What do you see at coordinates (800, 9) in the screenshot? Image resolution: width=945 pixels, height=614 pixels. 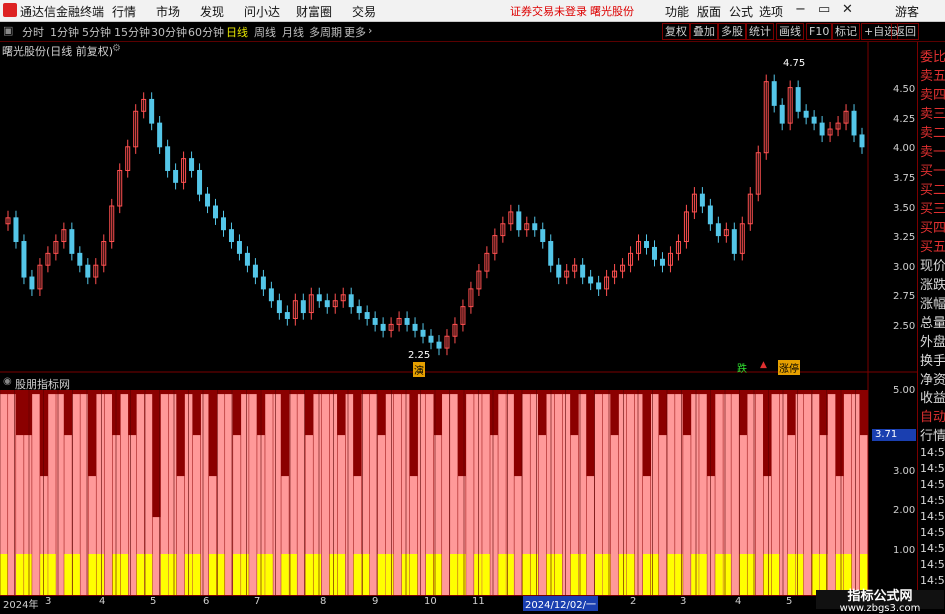 I see `minimize-icon: −` at bounding box center [800, 9].